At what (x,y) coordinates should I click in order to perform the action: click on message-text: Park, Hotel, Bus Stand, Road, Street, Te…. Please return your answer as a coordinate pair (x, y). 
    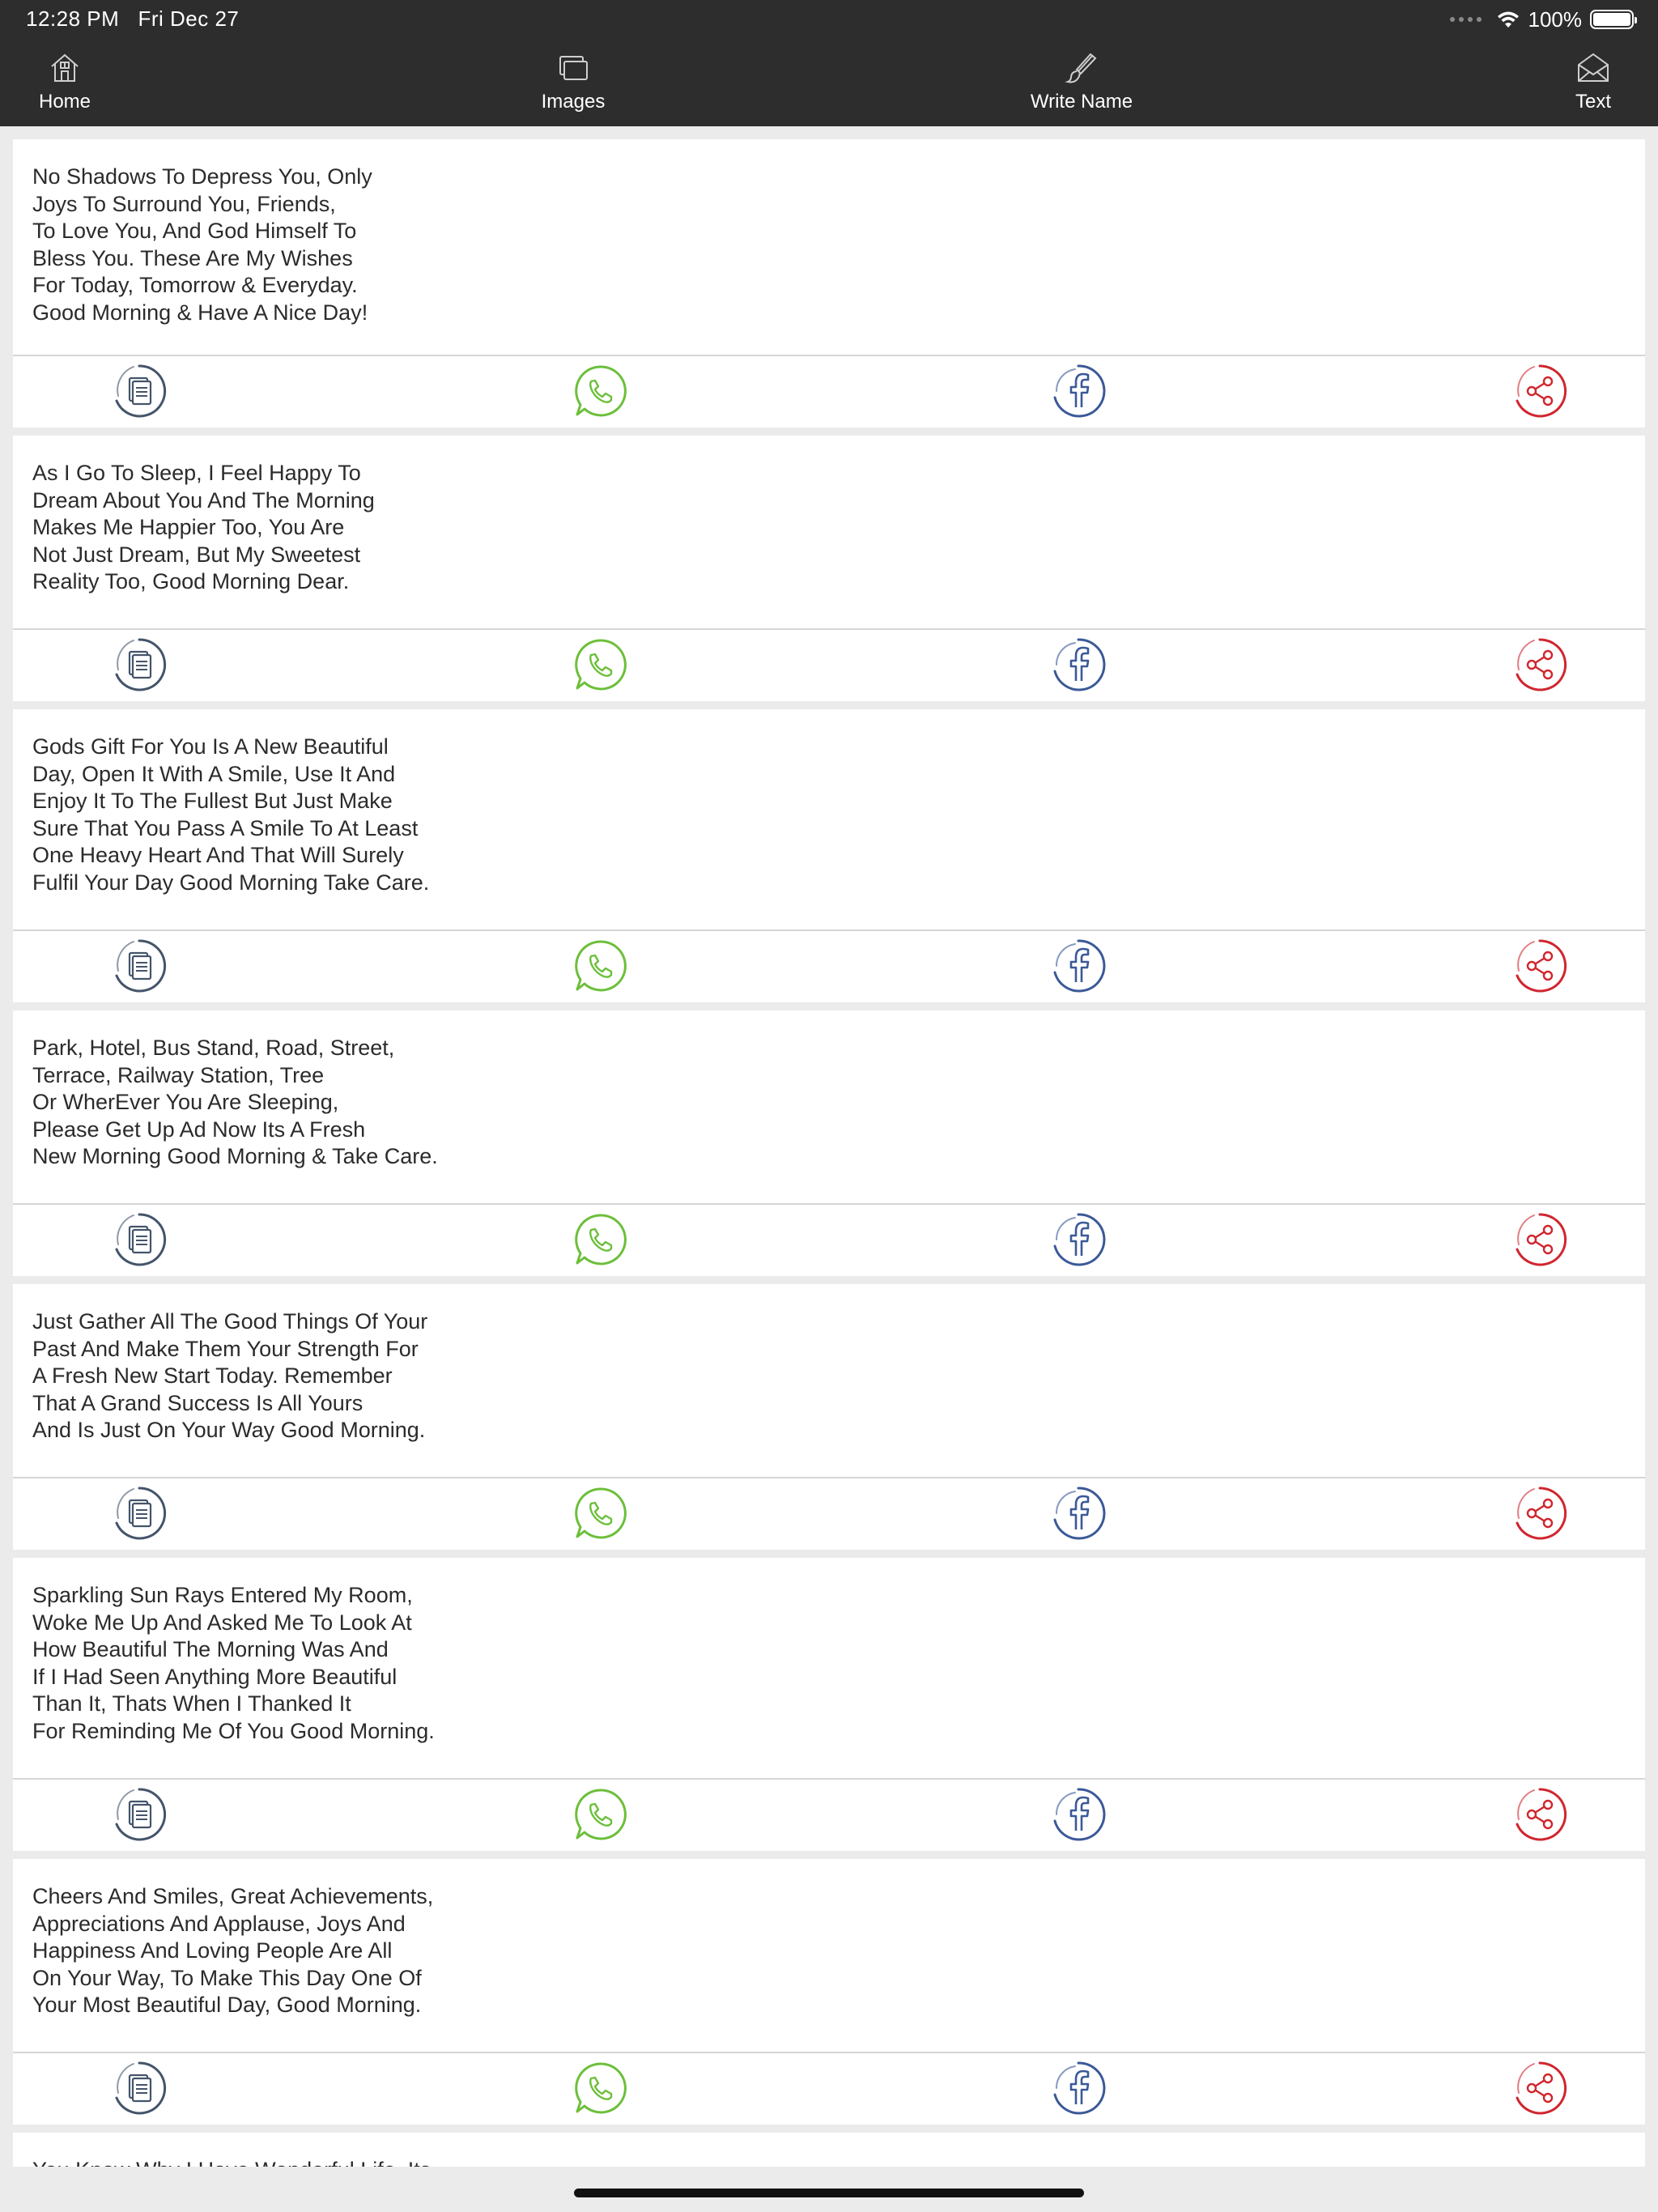
    Looking at the image, I should click on (235, 1102).